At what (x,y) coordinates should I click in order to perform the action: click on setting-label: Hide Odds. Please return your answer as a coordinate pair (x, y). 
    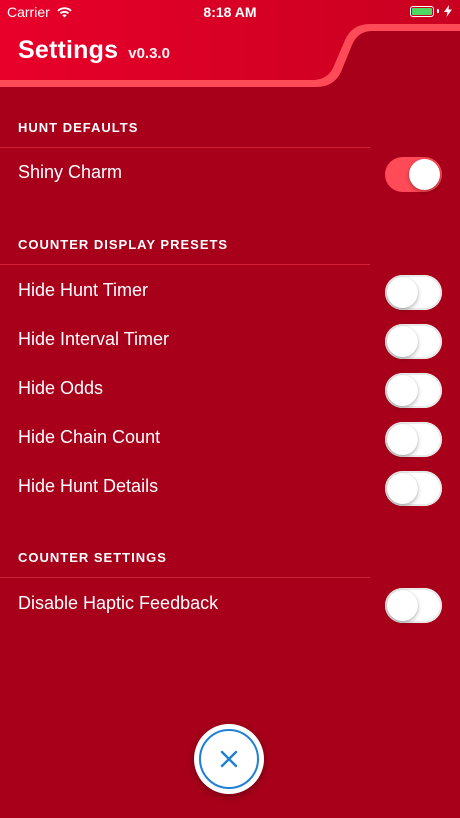
    Looking at the image, I should click on (61, 388).